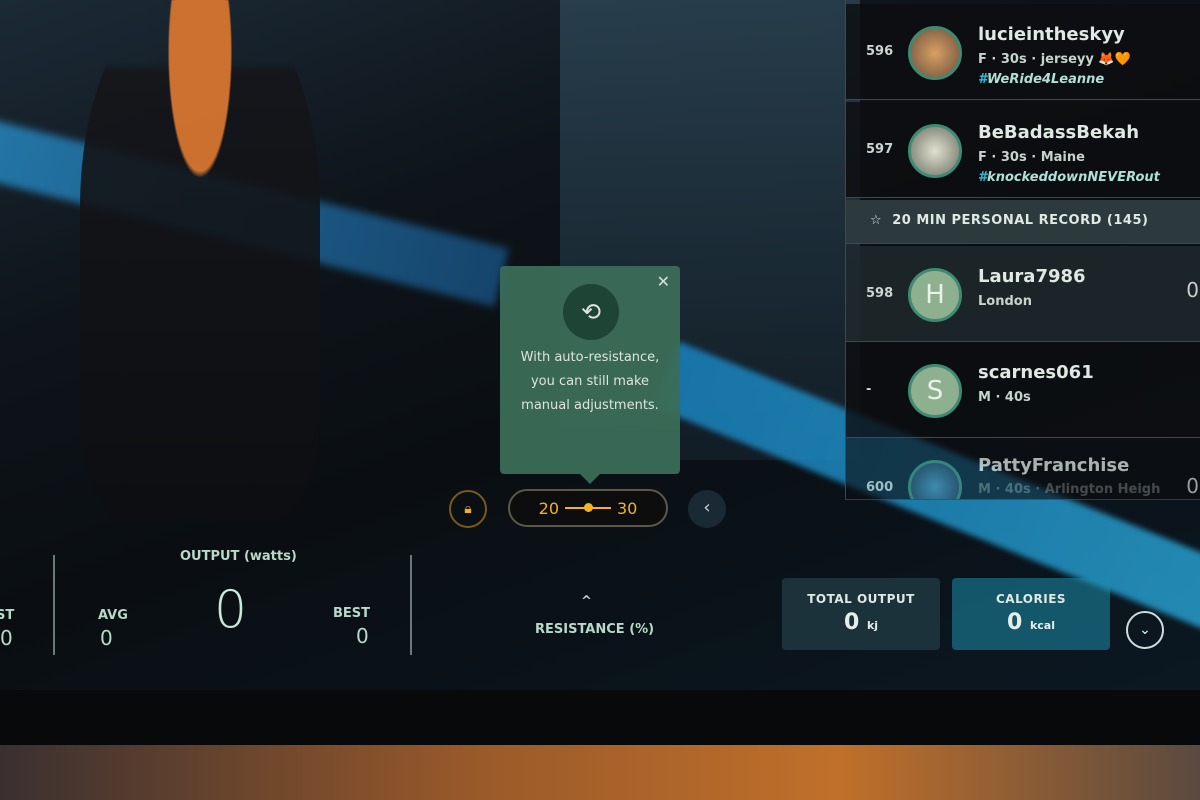  Describe the element at coordinates (869, 389) in the screenshot. I see `rank: -` at that location.